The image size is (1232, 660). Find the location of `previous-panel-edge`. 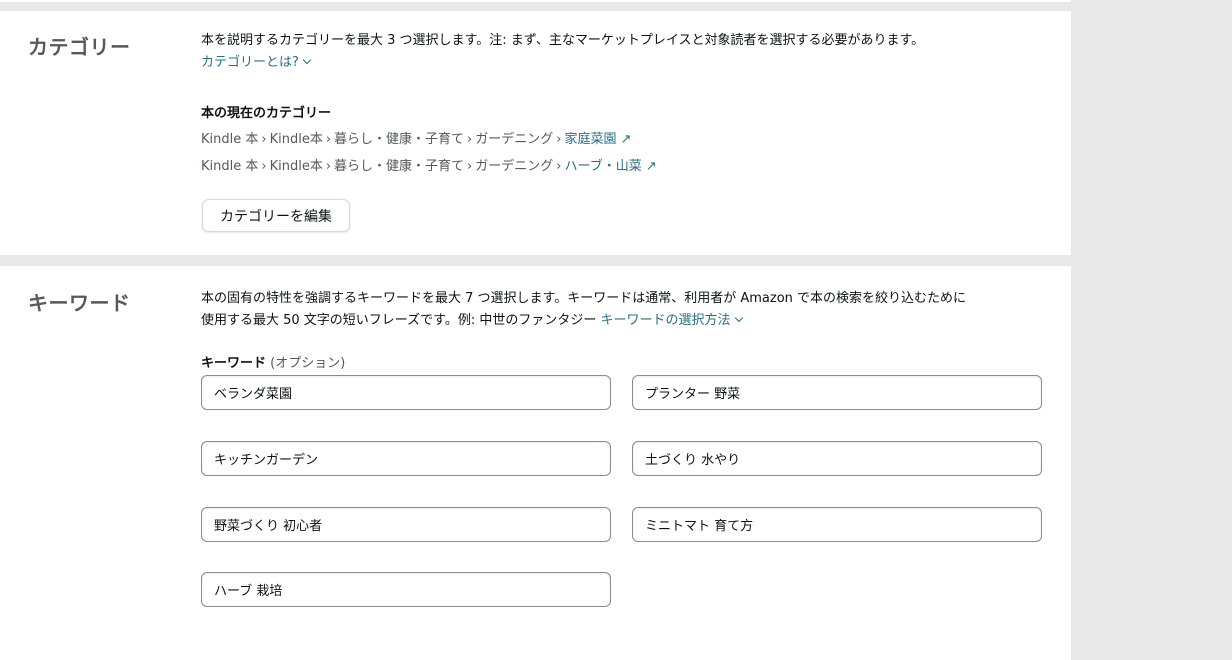

previous-panel-edge is located at coordinates (535, 1).